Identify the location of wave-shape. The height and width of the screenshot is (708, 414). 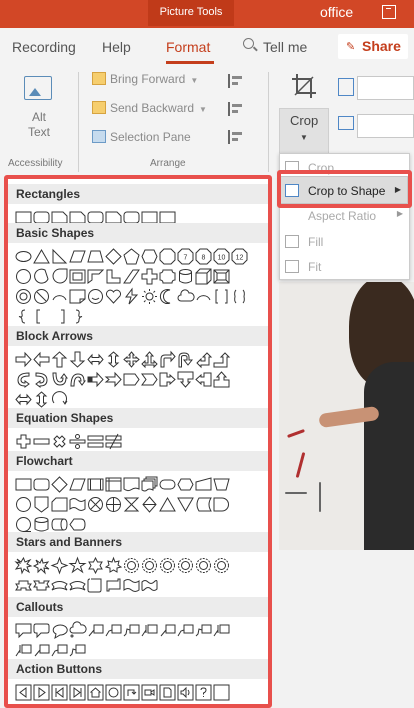
(131, 585).